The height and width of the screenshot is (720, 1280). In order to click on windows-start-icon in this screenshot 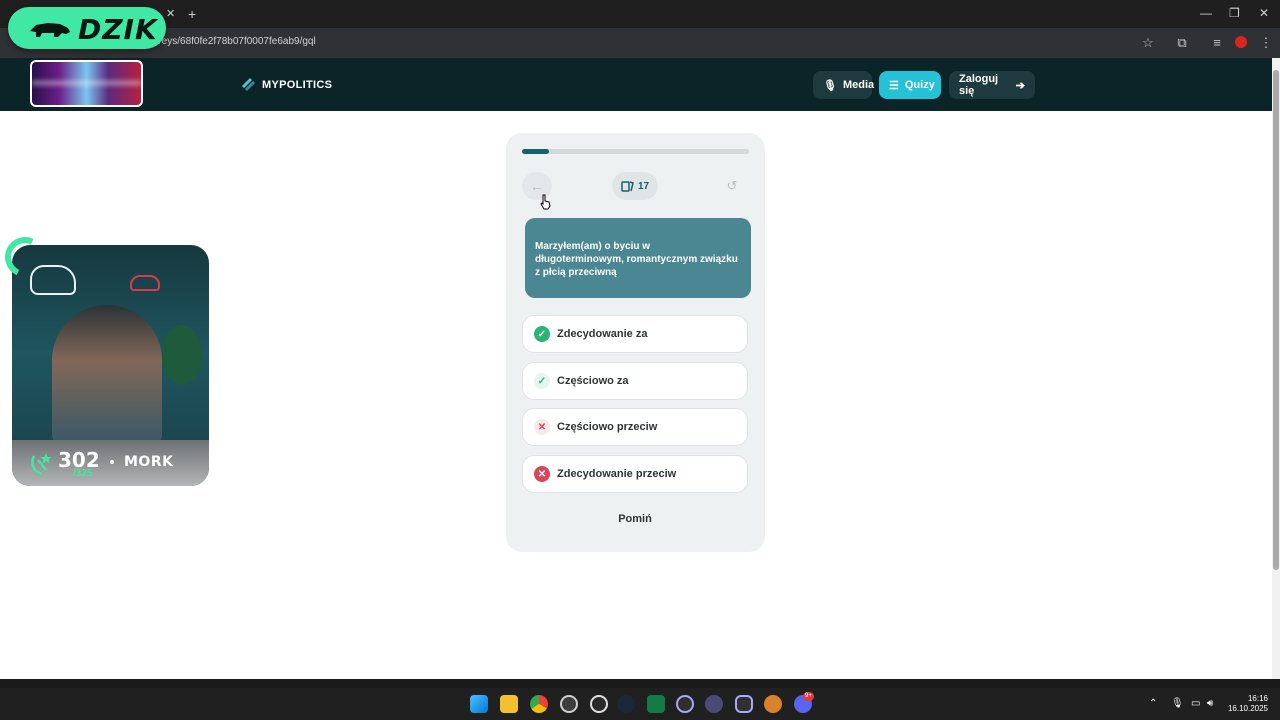, I will do `click(479, 704)`.